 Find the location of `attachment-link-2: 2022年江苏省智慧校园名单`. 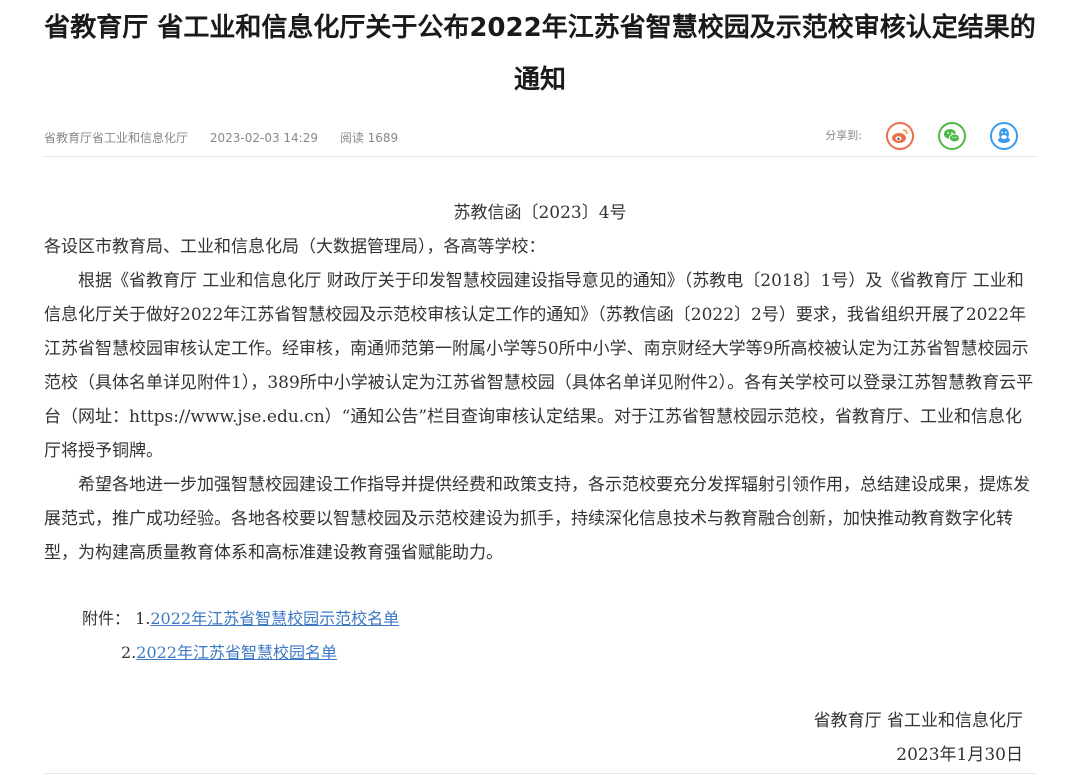

attachment-link-2: 2022年江苏省智慧校园名单 is located at coordinates (236, 652).